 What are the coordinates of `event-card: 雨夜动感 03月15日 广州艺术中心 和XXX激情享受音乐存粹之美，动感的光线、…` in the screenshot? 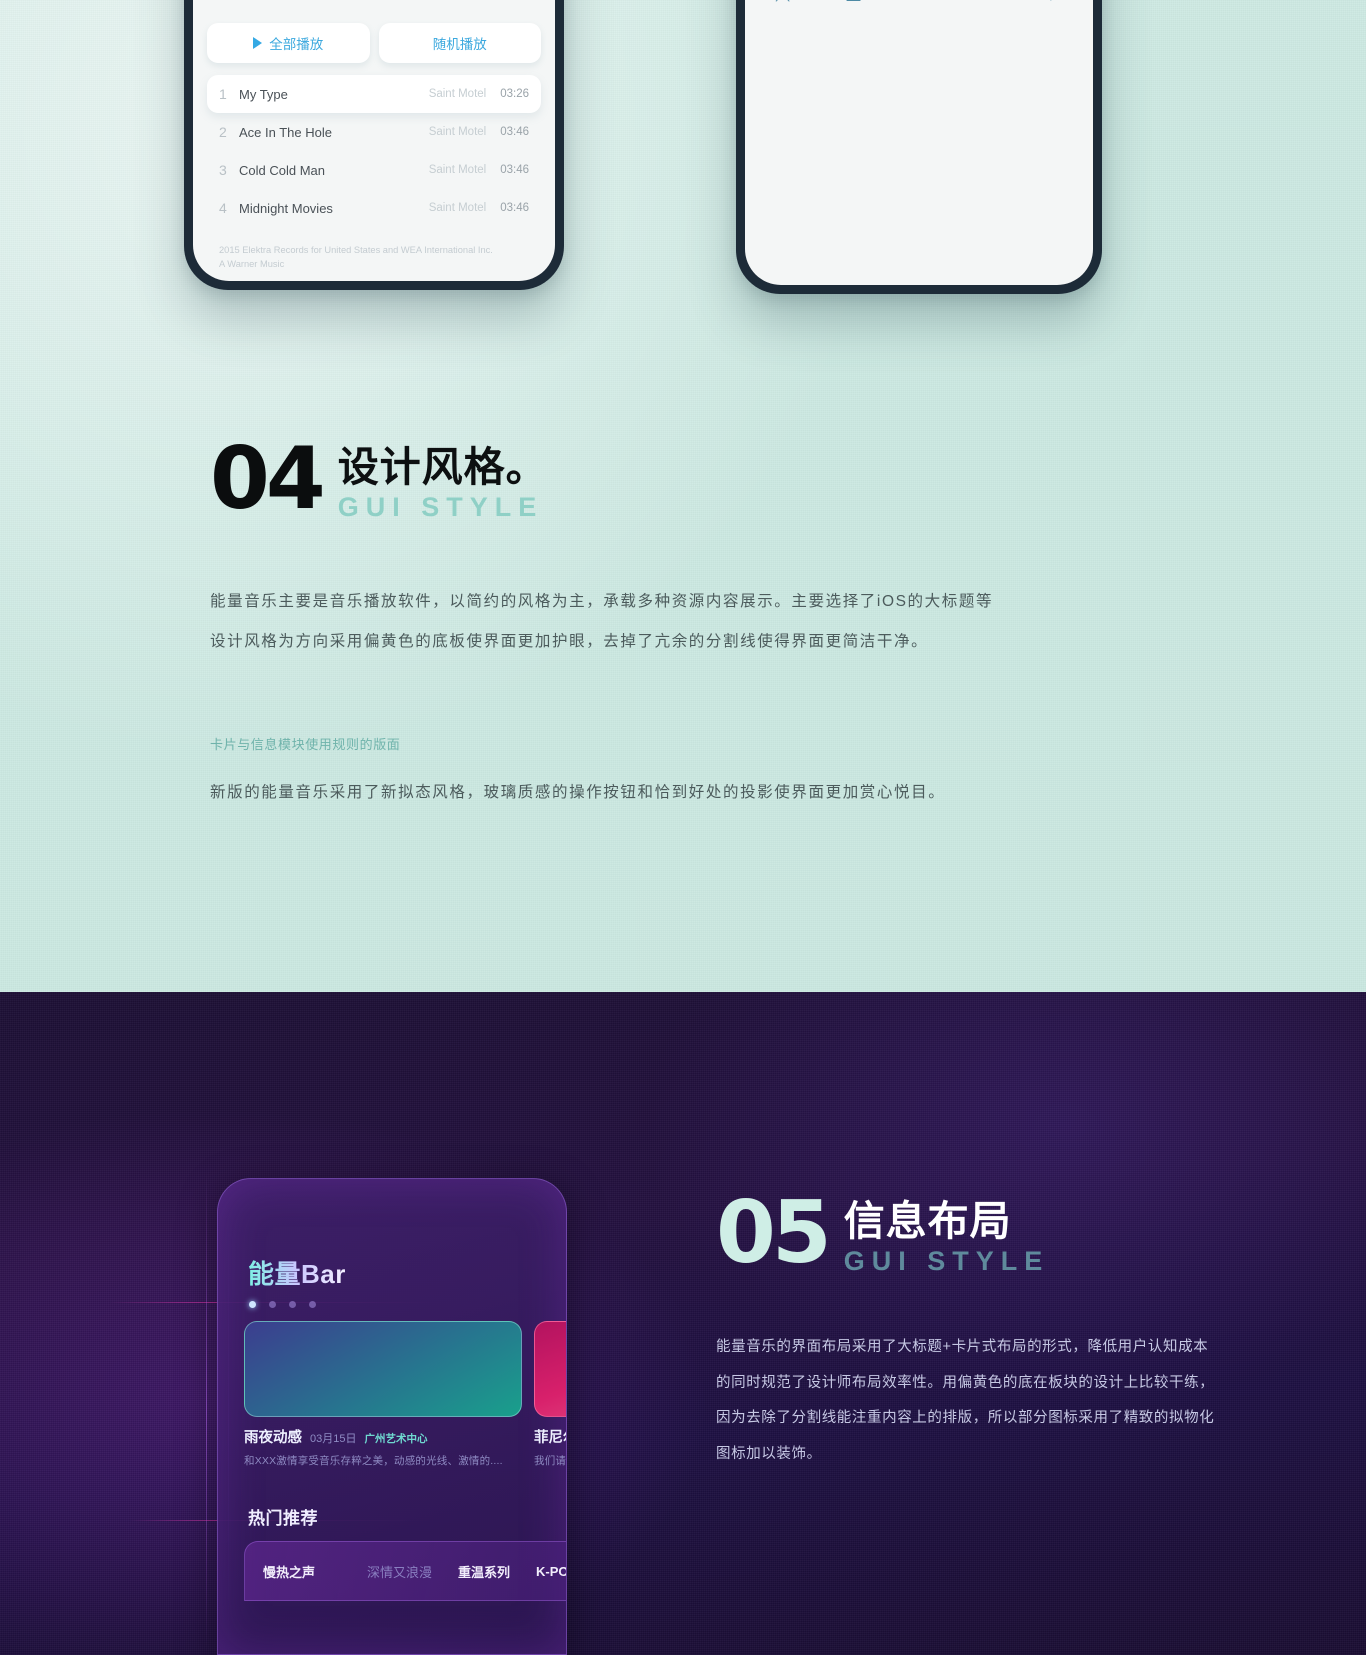 It's located at (383, 1394).